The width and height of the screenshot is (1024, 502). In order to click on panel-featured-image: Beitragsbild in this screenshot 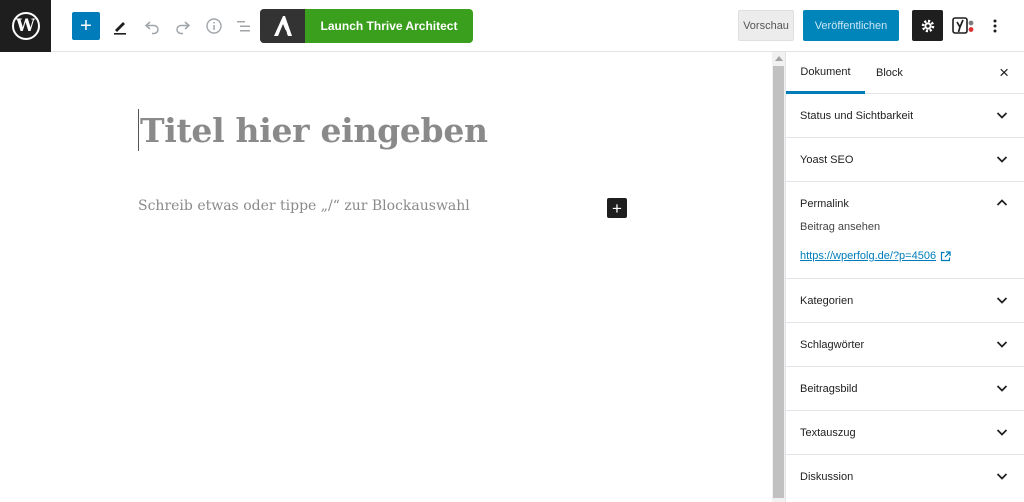, I will do `click(905, 389)`.